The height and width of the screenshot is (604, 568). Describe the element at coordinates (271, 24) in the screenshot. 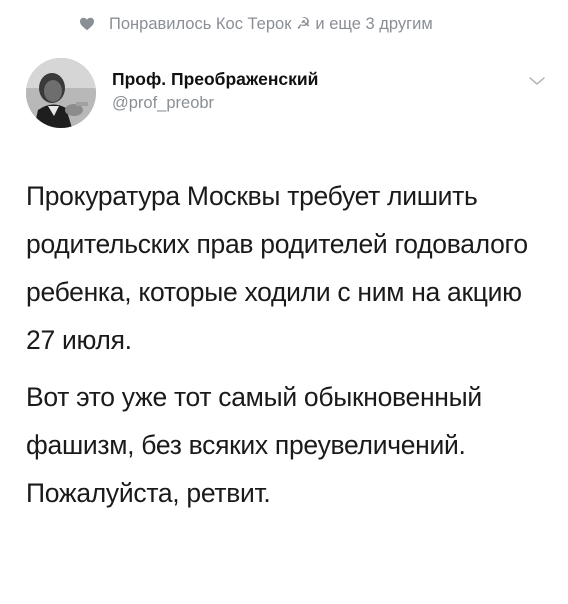

I see `liked-by-text: Понравилось Кос Терок ☭ и еще 3 другим` at that location.